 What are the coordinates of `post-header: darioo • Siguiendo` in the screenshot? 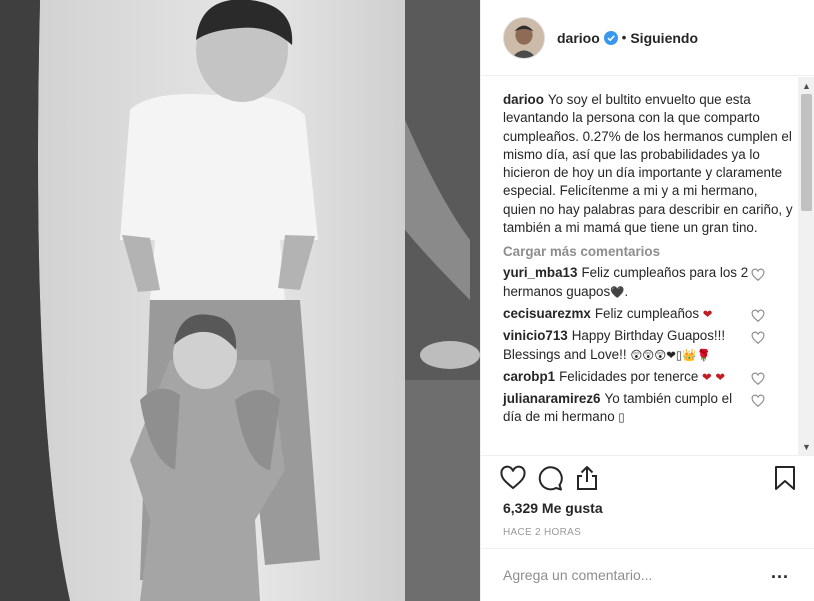 It's located at (647, 38).